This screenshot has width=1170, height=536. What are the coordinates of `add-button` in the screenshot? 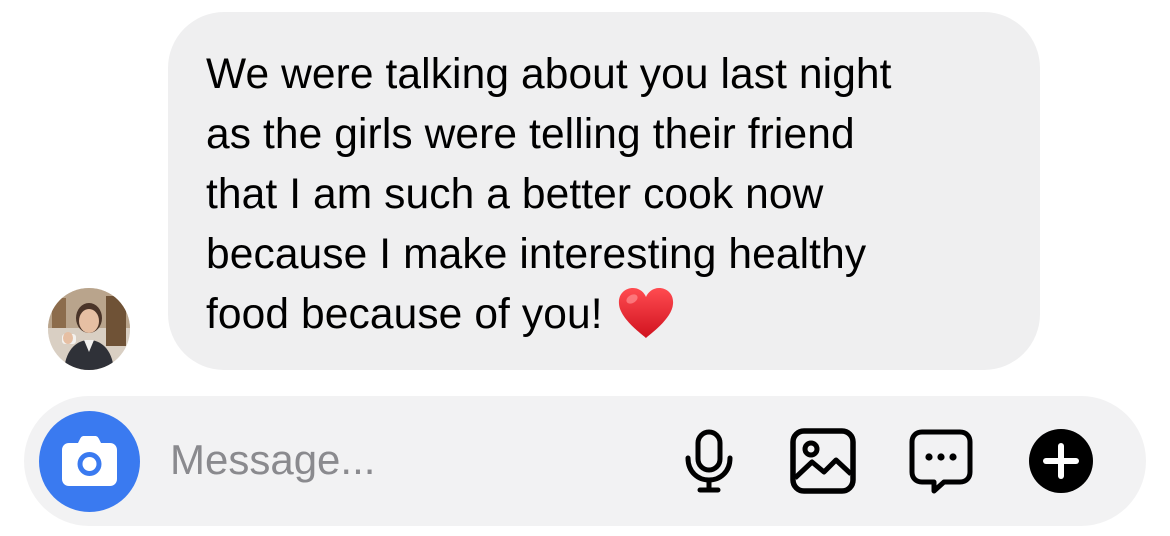 It's located at (1061, 461).